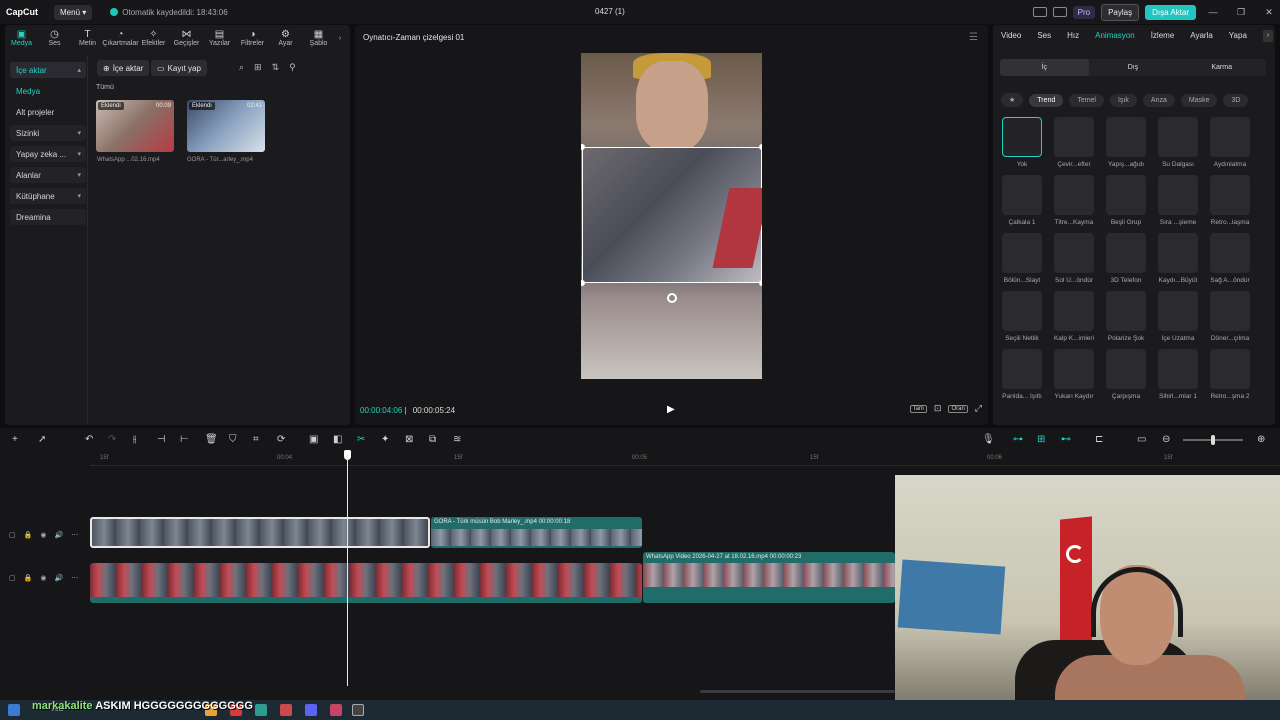  What do you see at coordinates (1126, 258) in the screenshot?
I see `animation-preset: 3D Telefon` at bounding box center [1126, 258].